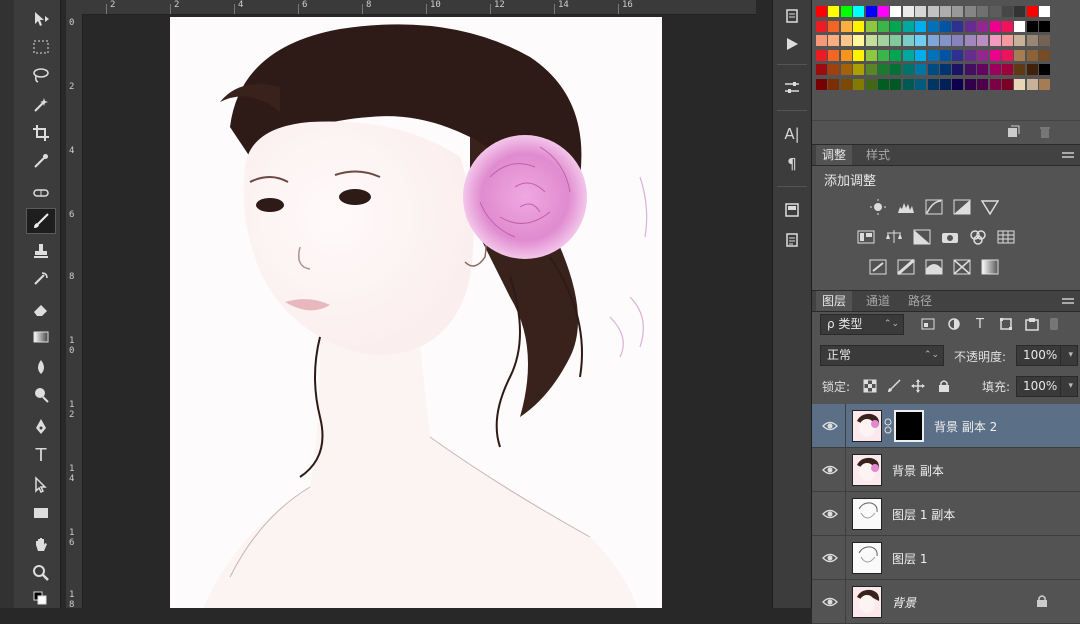  Describe the element at coordinates (920, 301) in the screenshot. I see `tab-paths: 路径` at that location.